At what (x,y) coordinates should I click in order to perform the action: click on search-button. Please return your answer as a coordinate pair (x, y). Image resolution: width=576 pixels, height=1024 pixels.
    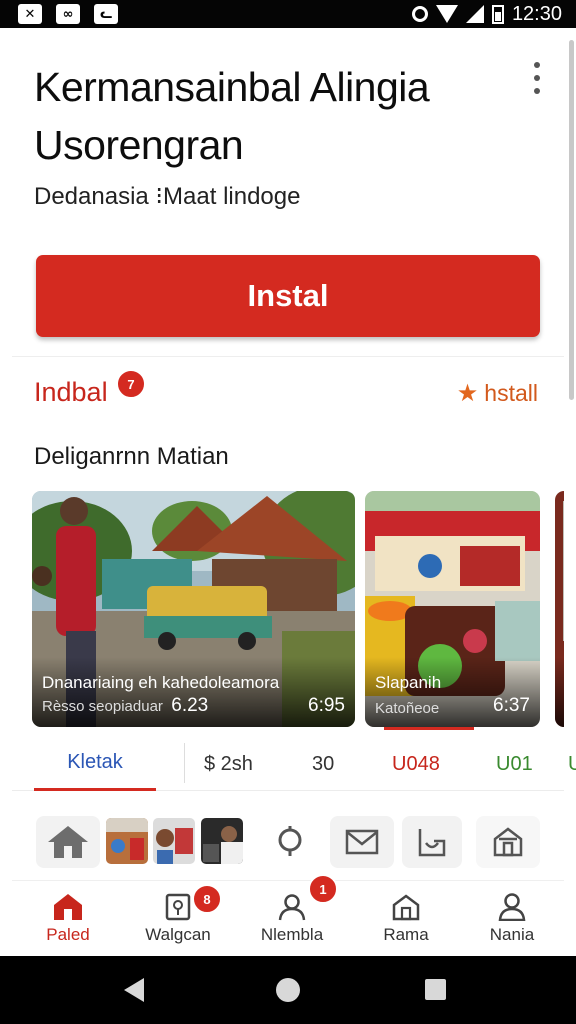
    Looking at the image, I should click on (290, 842).